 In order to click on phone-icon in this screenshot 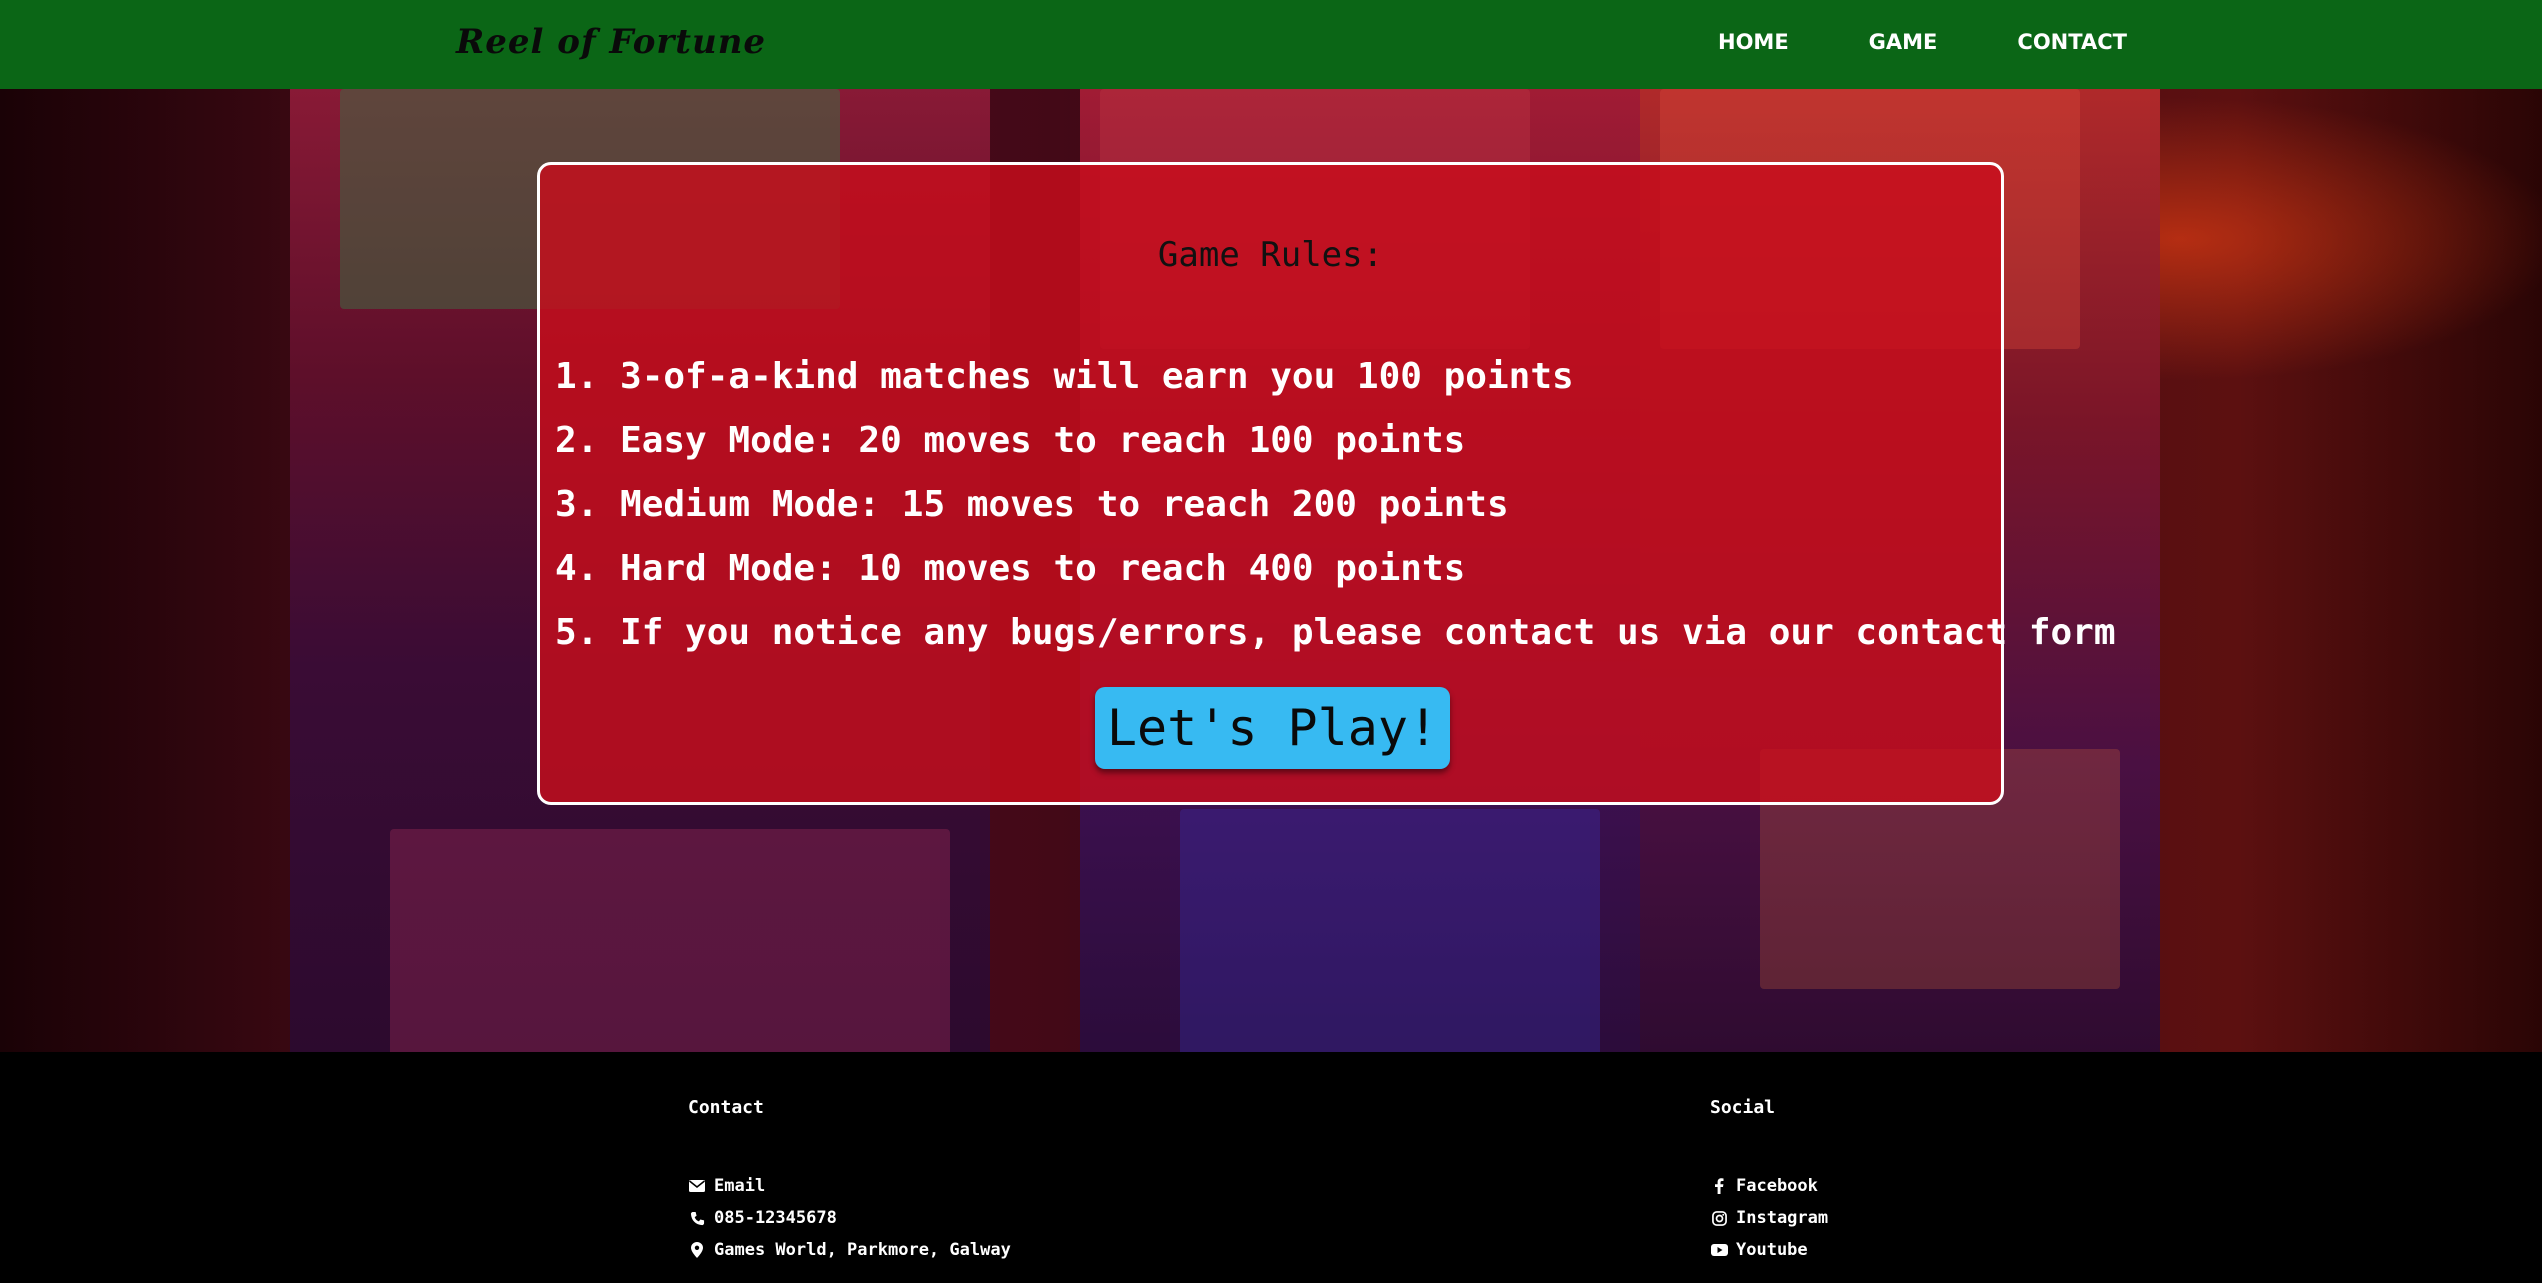, I will do `click(697, 1218)`.